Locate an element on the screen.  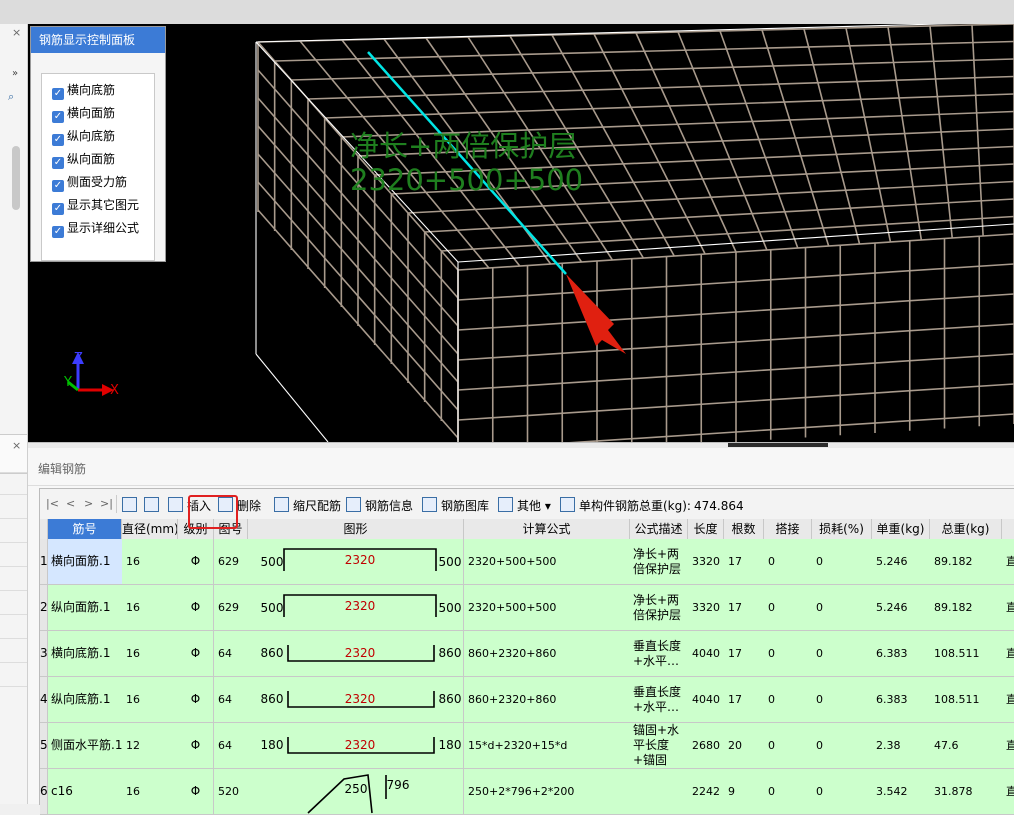
rebar-name-cell: 侧面水平筋.1 is located at coordinates (86, 746).